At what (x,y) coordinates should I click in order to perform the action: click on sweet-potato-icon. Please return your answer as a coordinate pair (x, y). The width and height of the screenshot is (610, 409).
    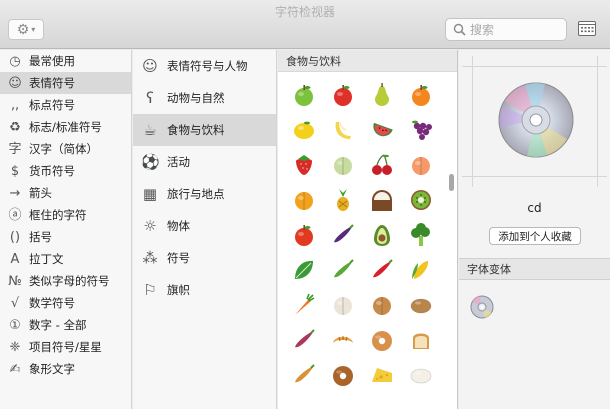
    Looking at the image, I should click on (304, 337).